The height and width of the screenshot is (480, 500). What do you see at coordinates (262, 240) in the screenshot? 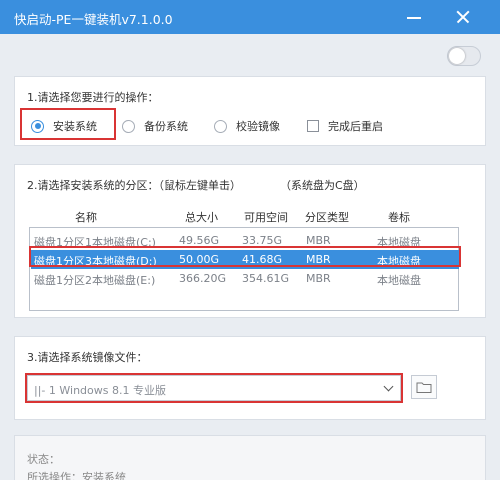
I see `cell-free: 33.75G` at bounding box center [262, 240].